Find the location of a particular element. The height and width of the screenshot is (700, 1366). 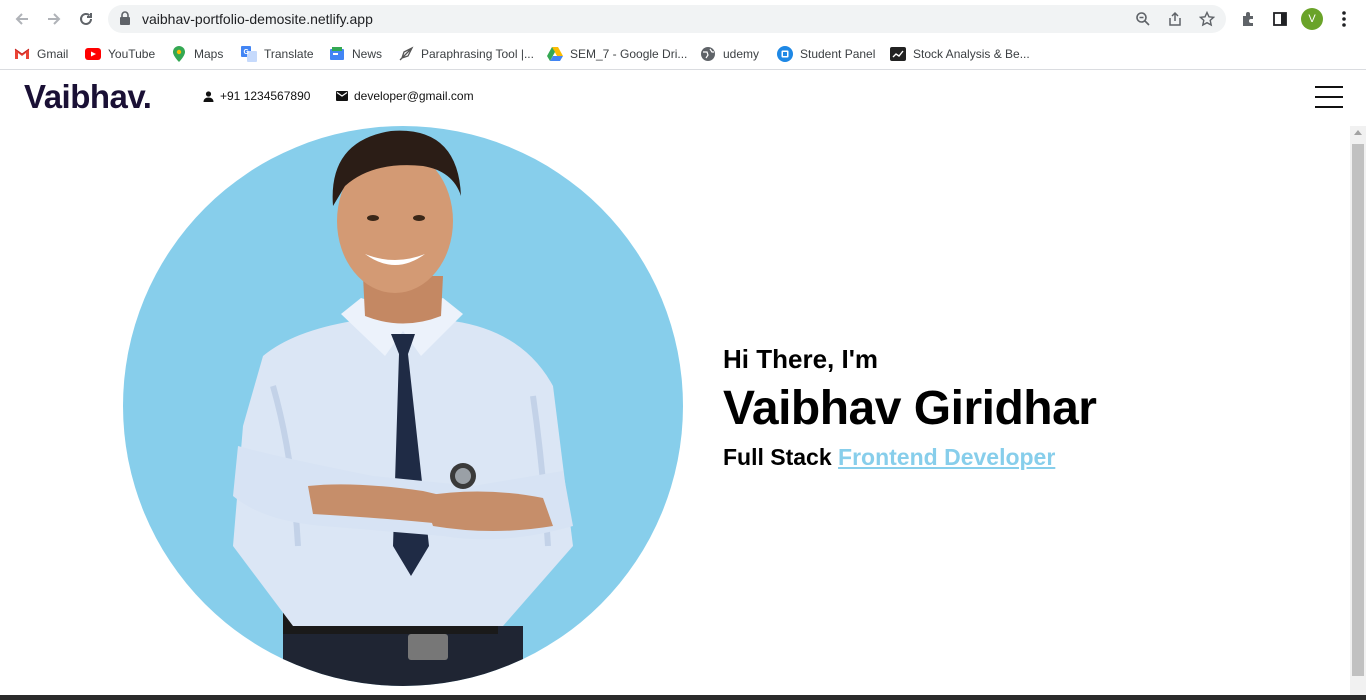

site-logo: Vaibhav. is located at coordinates (88, 97).